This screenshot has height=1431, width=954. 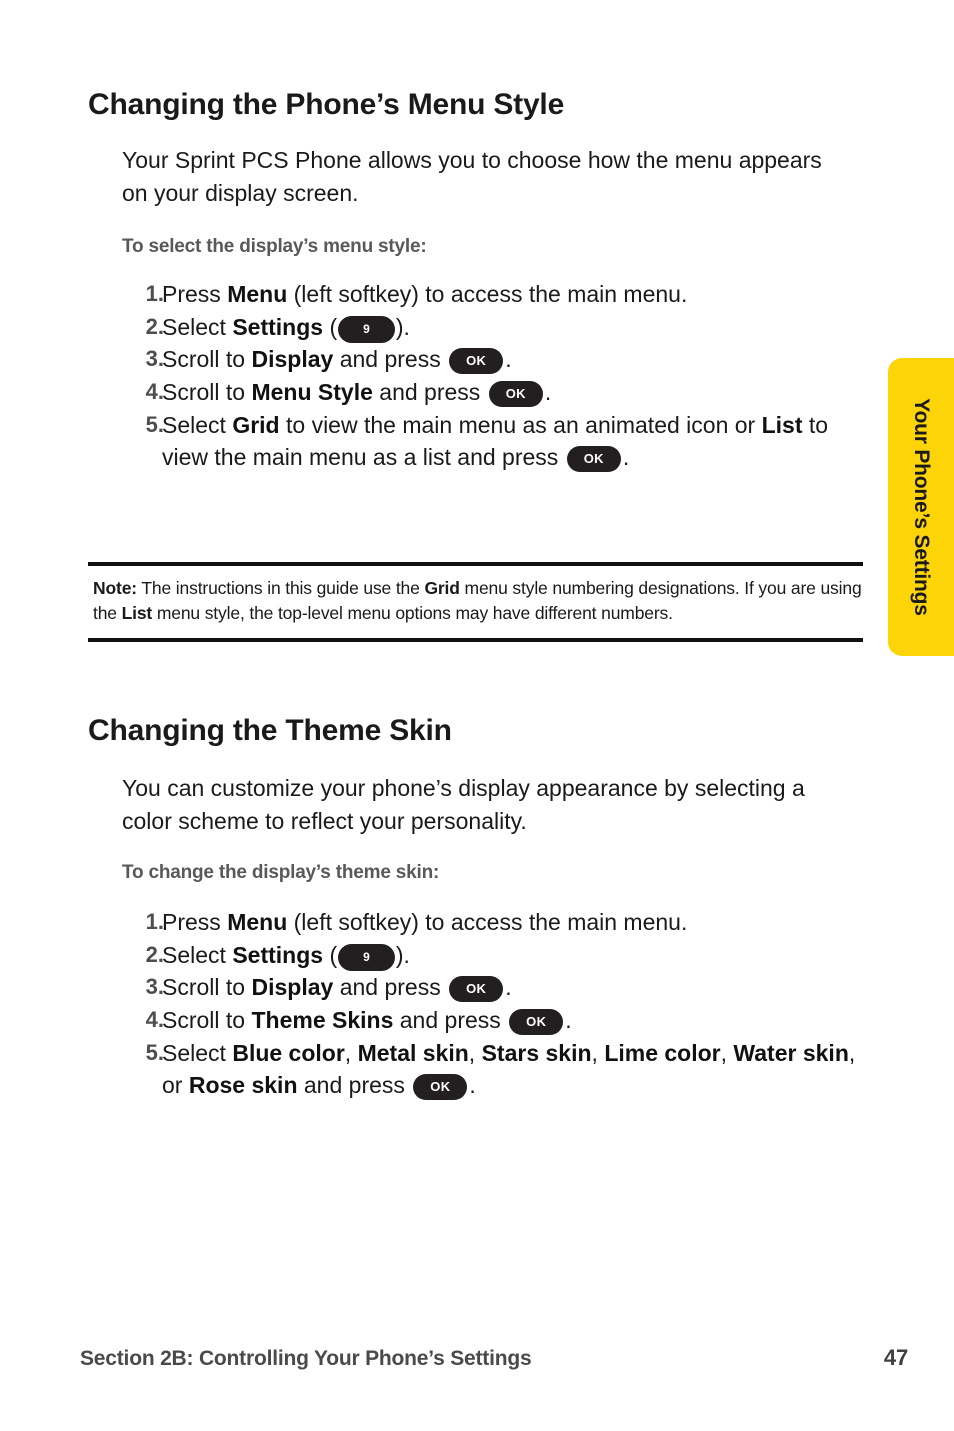 I want to click on section-theme-skin: Changing the Theme Skin, so click(x=475, y=731).